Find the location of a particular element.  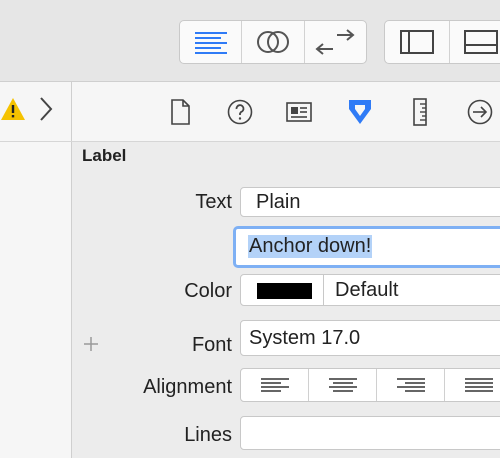

document-icon is located at coordinates (180, 112).